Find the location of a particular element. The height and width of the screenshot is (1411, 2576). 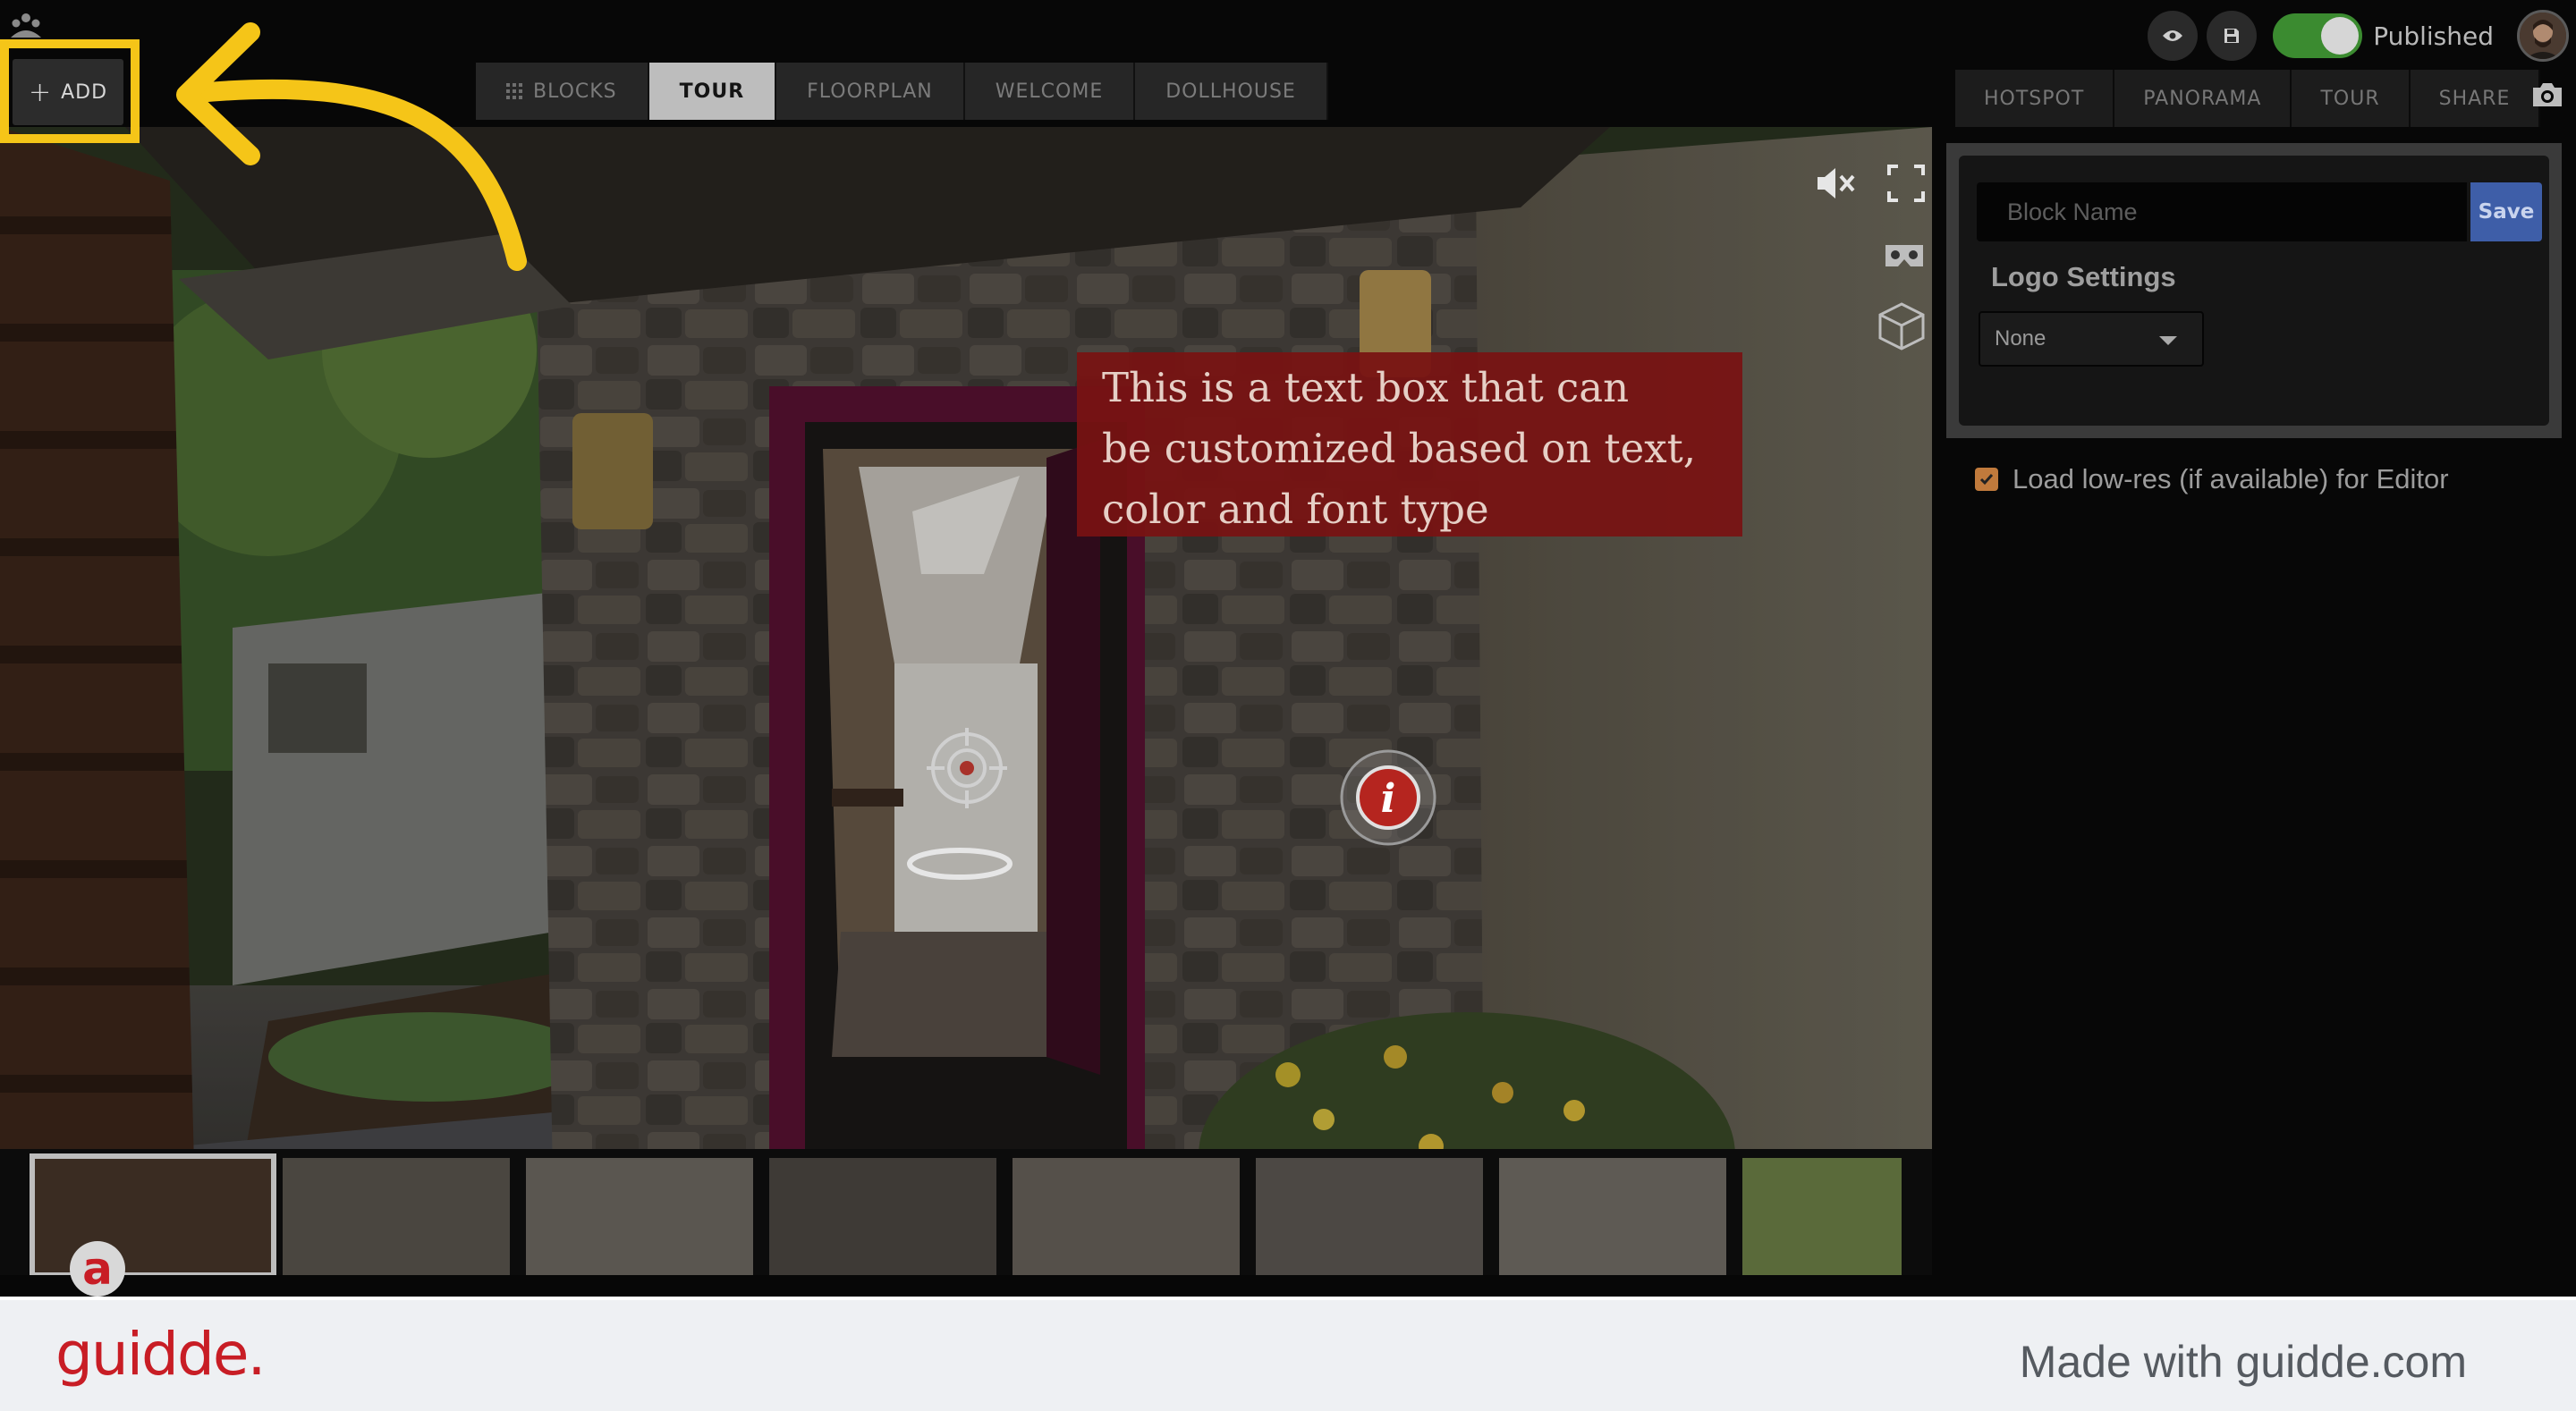

publish-status-label: Published is located at coordinates (2433, 36).